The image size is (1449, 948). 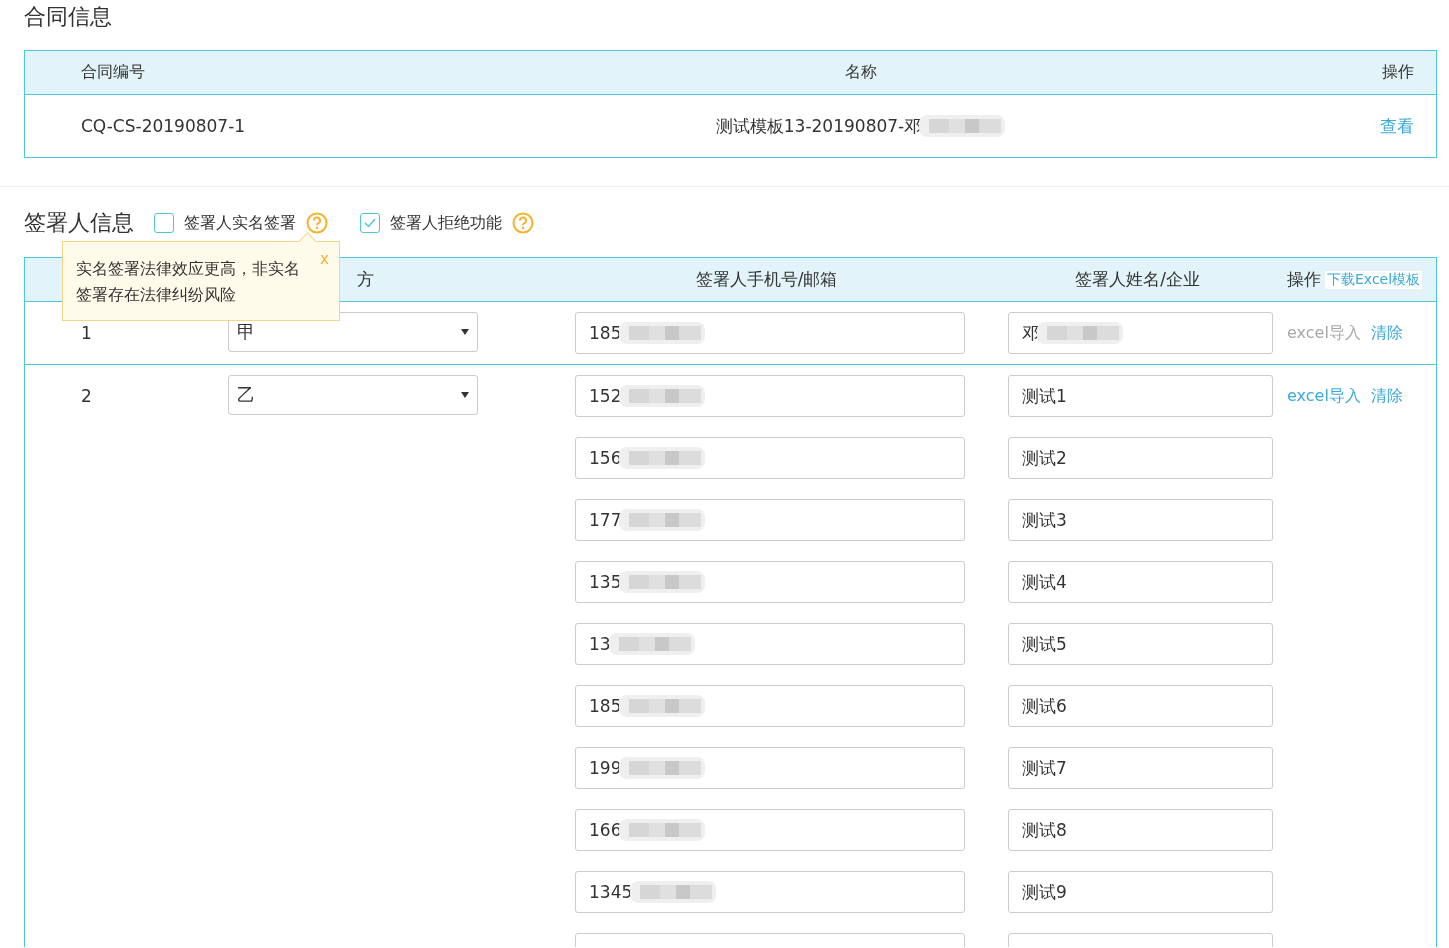 What do you see at coordinates (1140, 582) in the screenshot?
I see `name-field: 测试4` at bounding box center [1140, 582].